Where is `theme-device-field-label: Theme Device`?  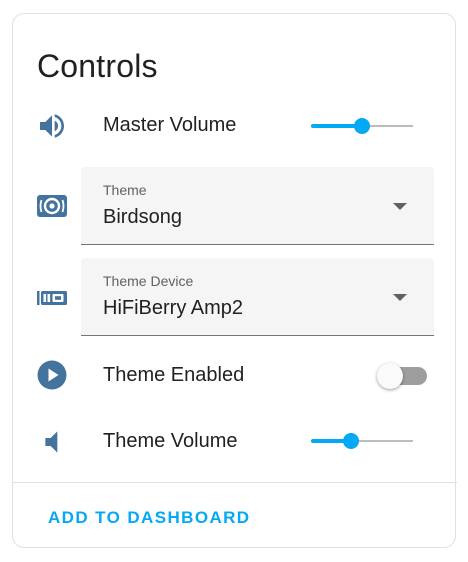
theme-device-field-label: Theme Device is located at coordinates (148, 281).